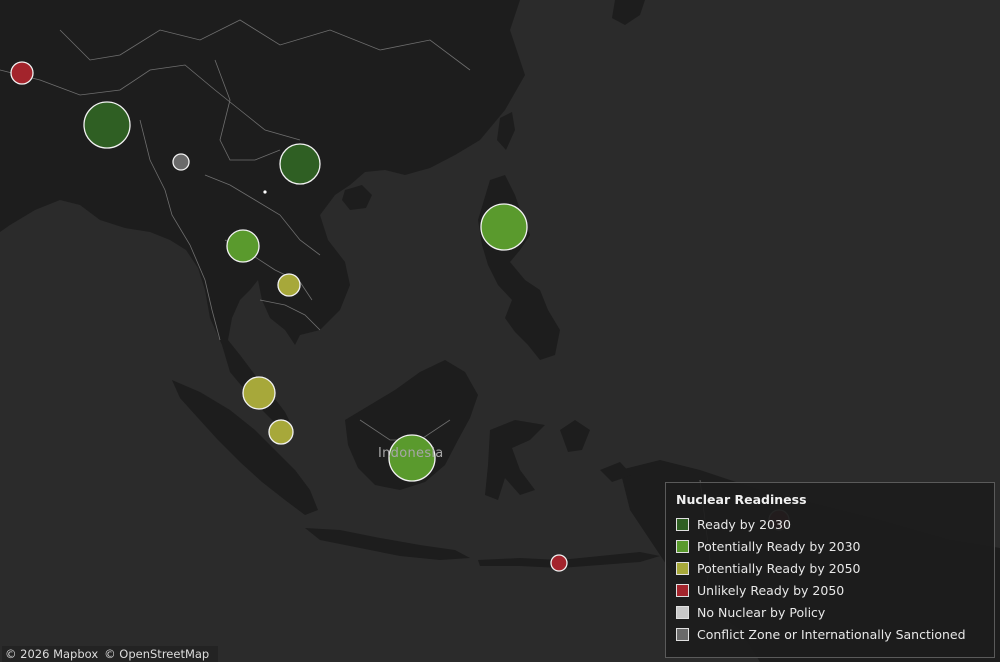  I want to click on marker-philippines, so click(504, 227).